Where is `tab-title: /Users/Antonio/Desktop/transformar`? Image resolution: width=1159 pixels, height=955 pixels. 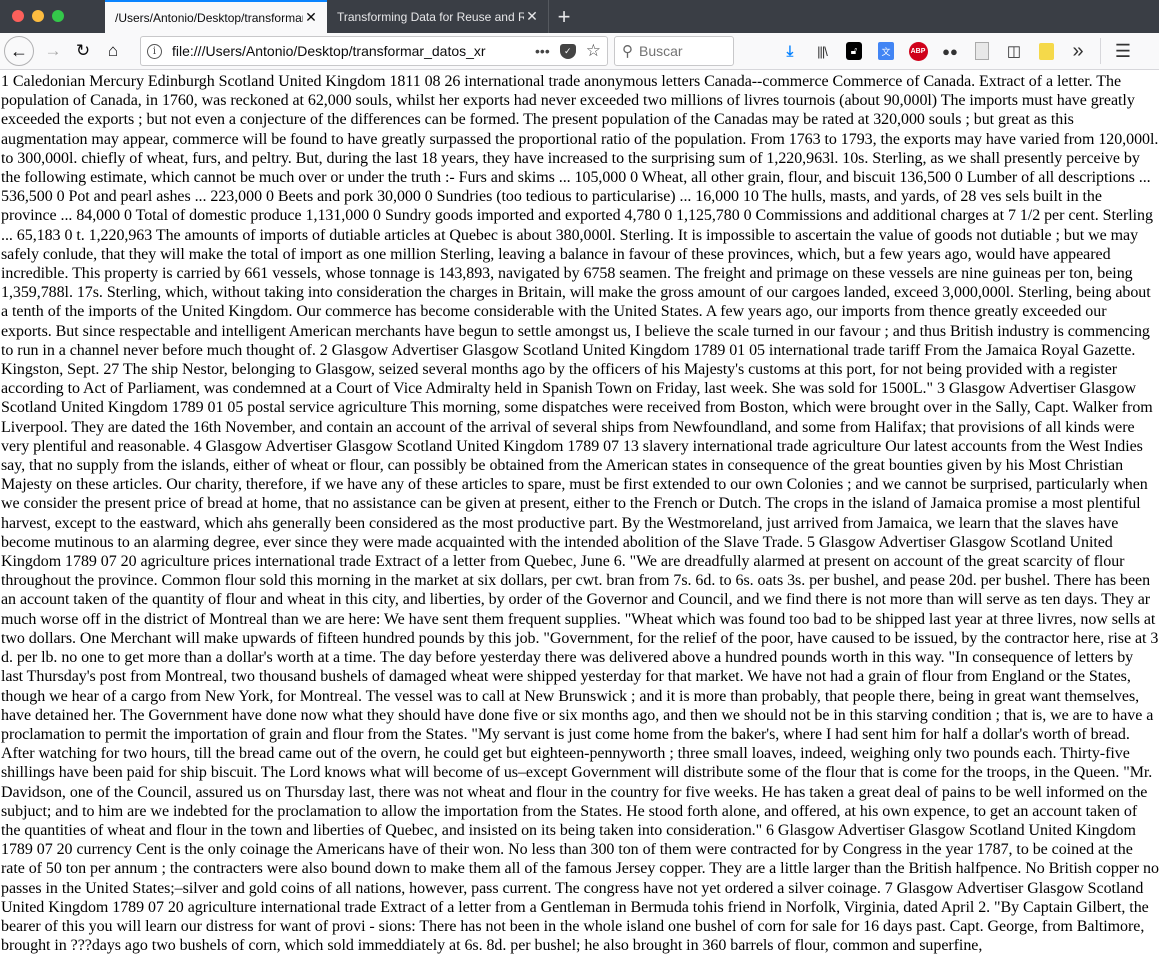 tab-title: /Users/Antonio/Desktop/transformar is located at coordinates (209, 17).